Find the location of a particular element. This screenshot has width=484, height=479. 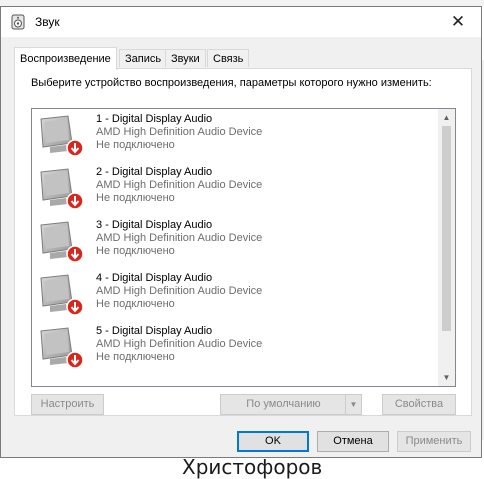

set-default-button: По умолчанию ▼ is located at coordinates (291, 404).